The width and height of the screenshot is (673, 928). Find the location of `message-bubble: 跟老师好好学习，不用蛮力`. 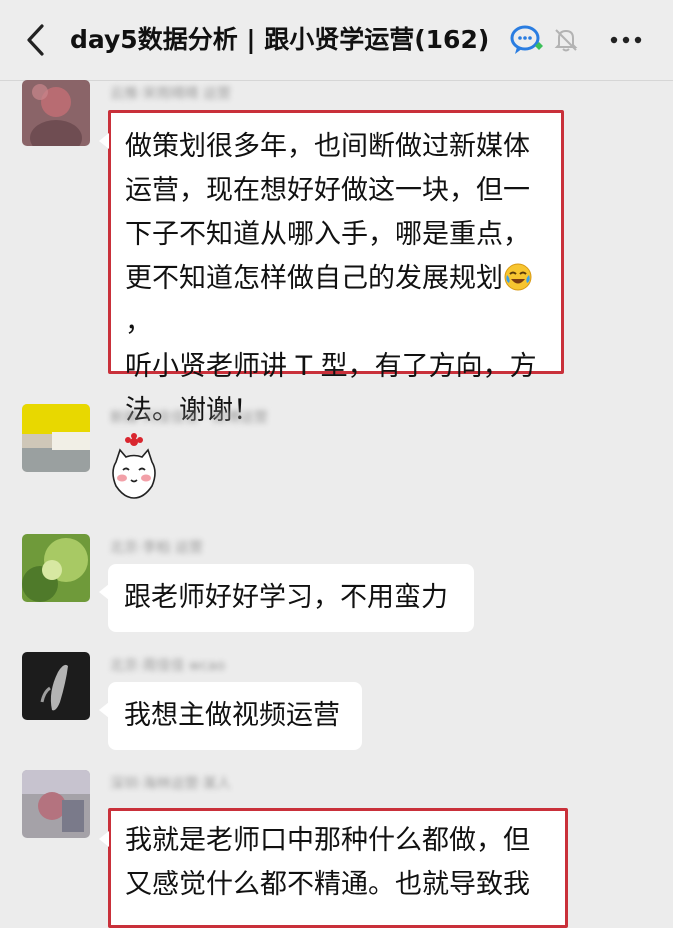

message-bubble: 跟老师好好学习，不用蛮力 is located at coordinates (286, 598).